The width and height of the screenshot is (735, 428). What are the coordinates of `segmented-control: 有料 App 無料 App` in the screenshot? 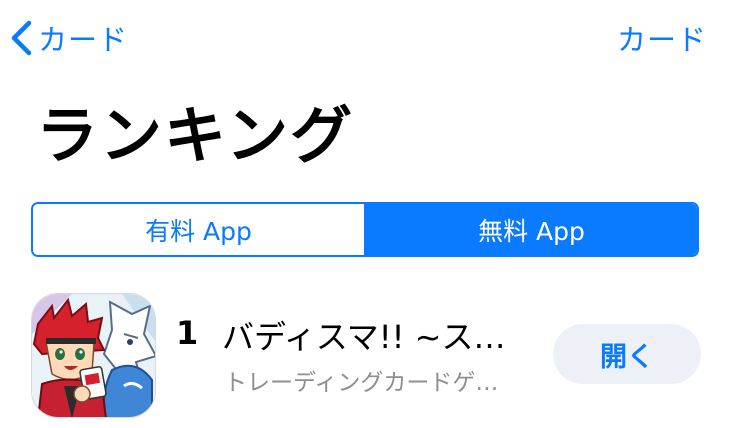 It's located at (365, 229).